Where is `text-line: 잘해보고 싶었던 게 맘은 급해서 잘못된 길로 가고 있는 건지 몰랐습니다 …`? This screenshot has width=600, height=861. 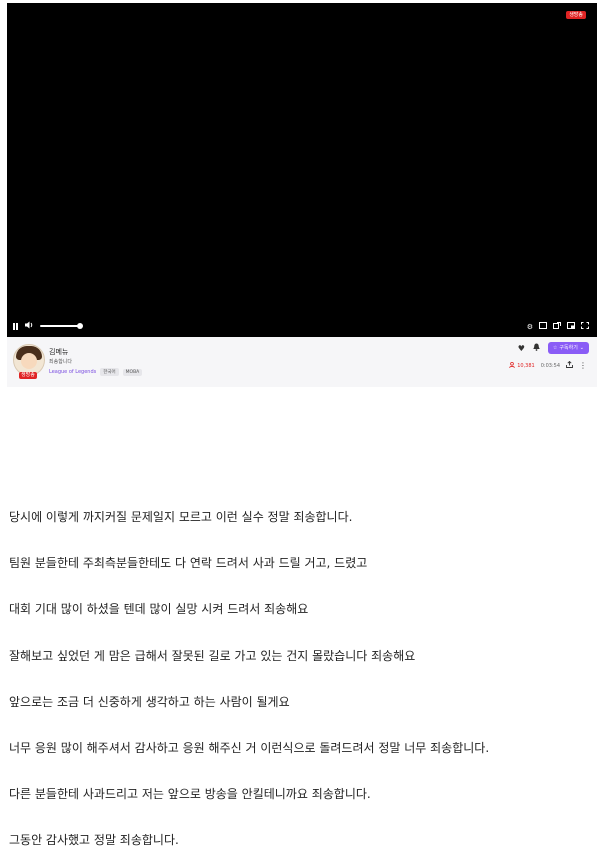
text-line: 잘해보고 싶었던 게 맘은 급해서 잘못된 길로 가고 있는 건지 몰랐습니다 … is located at coordinates (212, 656).